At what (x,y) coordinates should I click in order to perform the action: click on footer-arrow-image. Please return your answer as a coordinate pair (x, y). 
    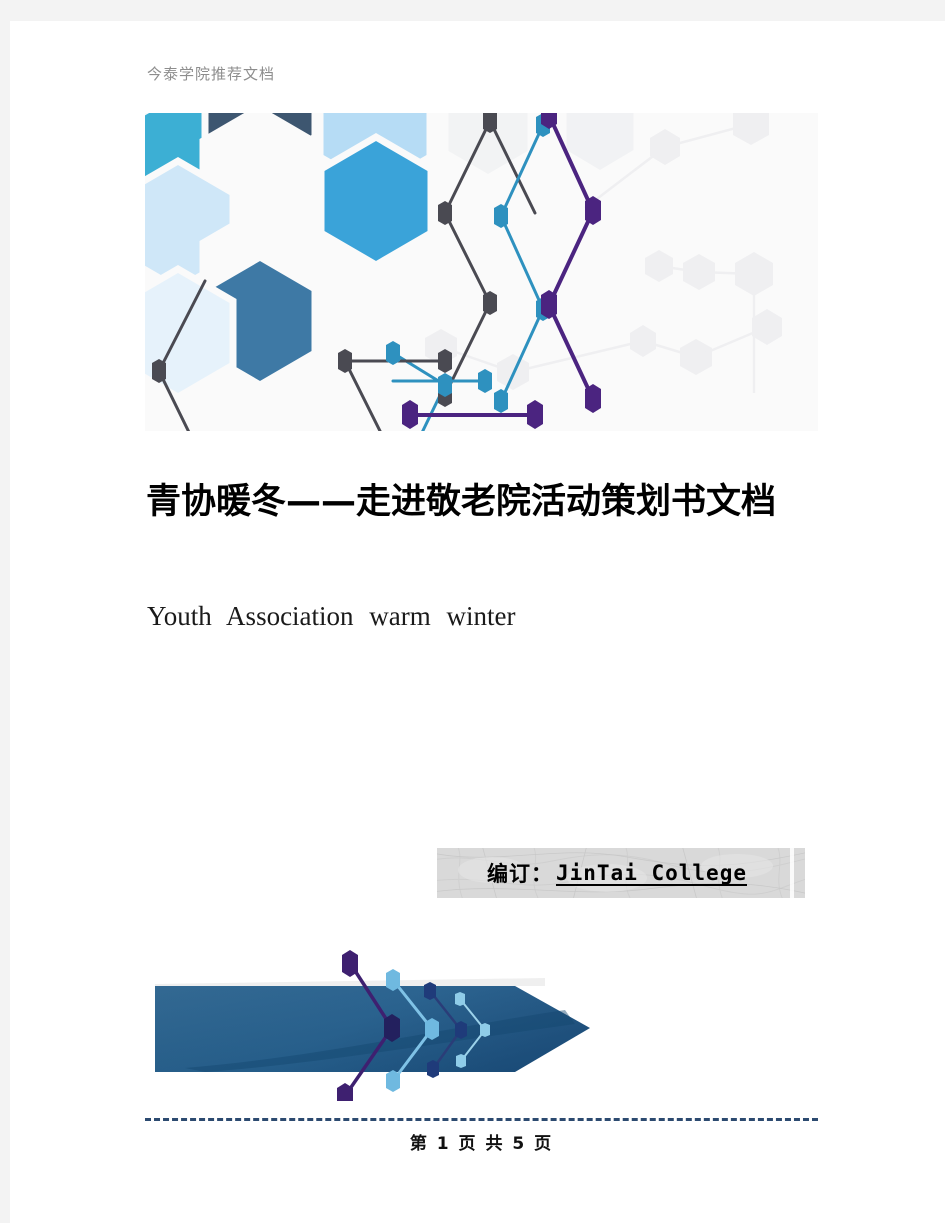
    Looking at the image, I should click on (481, 1003).